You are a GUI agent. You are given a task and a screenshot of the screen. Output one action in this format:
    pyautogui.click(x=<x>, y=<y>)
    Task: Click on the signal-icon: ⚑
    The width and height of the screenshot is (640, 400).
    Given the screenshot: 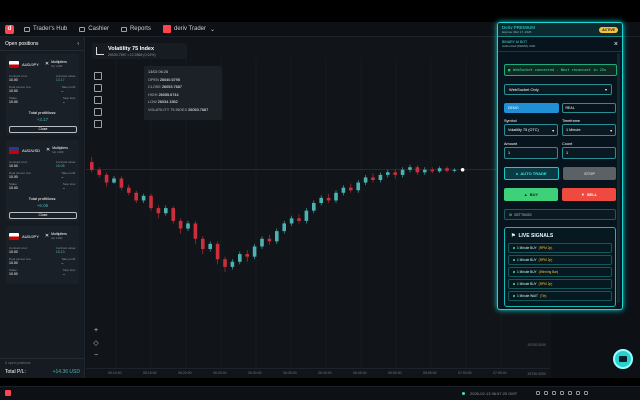 What is the action you would take?
    pyautogui.click(x=513, y=236)
    